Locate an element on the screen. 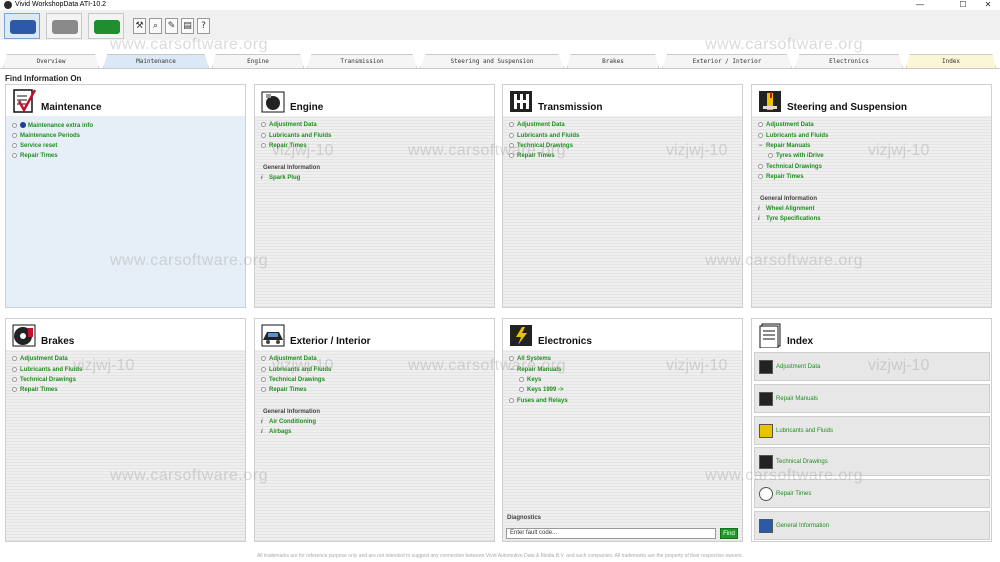  printer-icon: ▤ is located at coordinates (187, 26).